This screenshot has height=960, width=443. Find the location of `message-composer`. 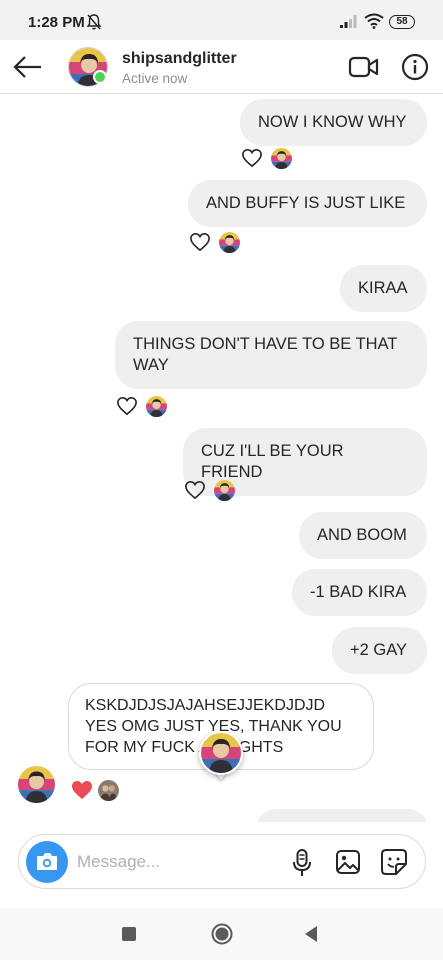

message-composer is located at coordinates (222, 861).